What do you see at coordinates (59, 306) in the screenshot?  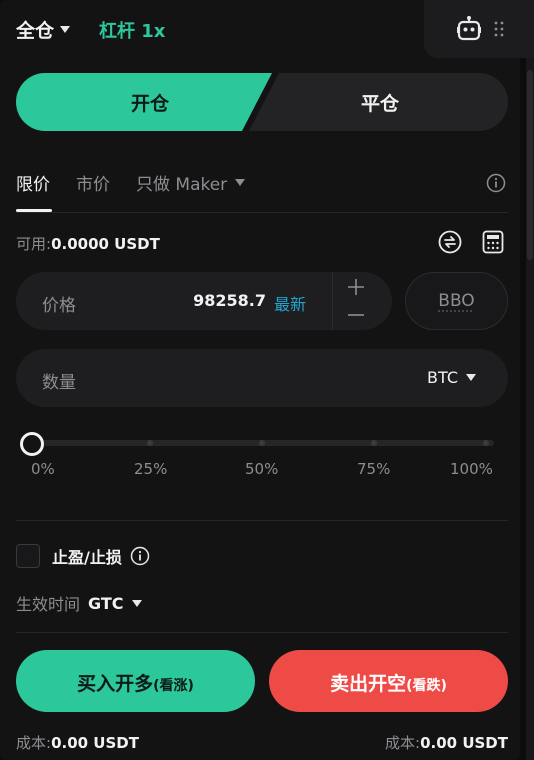 I see `price-label: 价格` at bounding box center [59, 306].